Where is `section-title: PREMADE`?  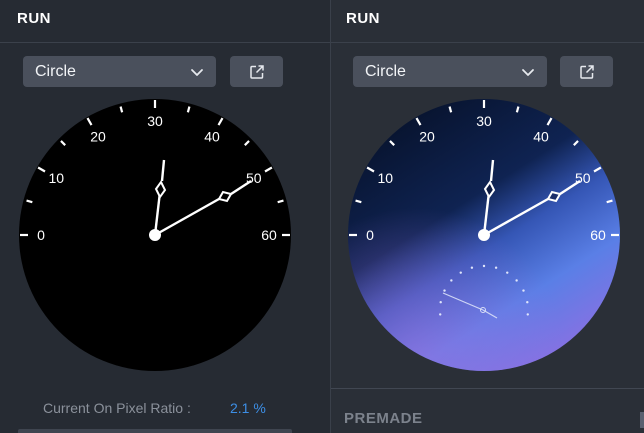
section-title: PREMADE is located at coordinates (383, 418).